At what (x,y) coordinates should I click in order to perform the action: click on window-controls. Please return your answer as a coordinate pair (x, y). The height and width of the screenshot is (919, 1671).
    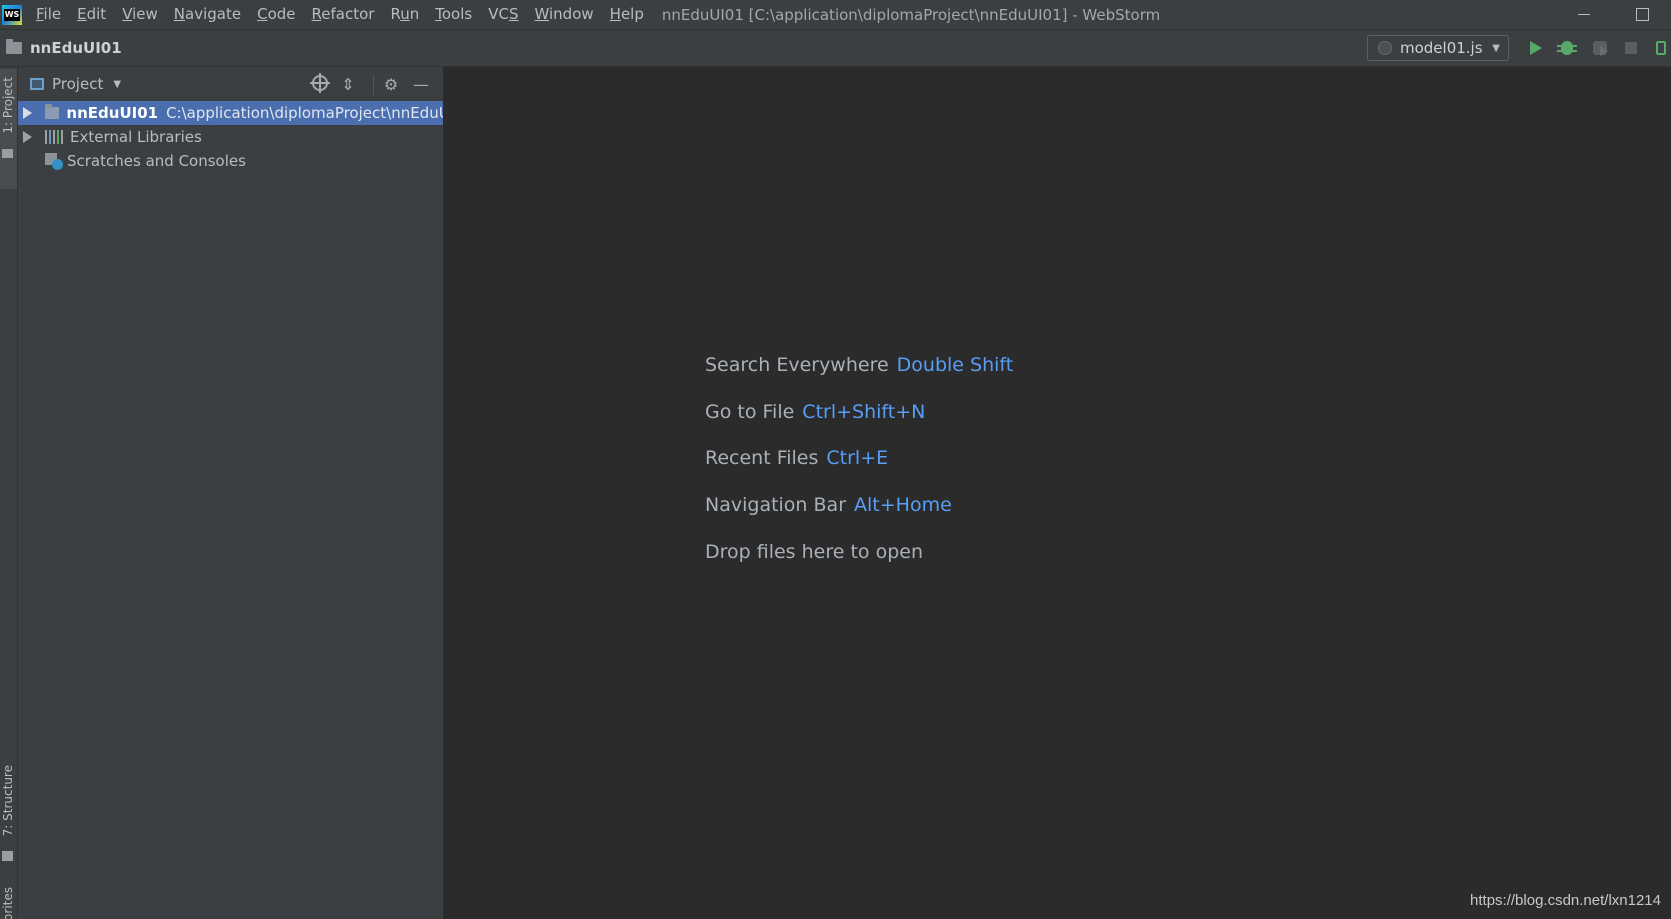
    Looking at the image, I should click on (1613, 14).